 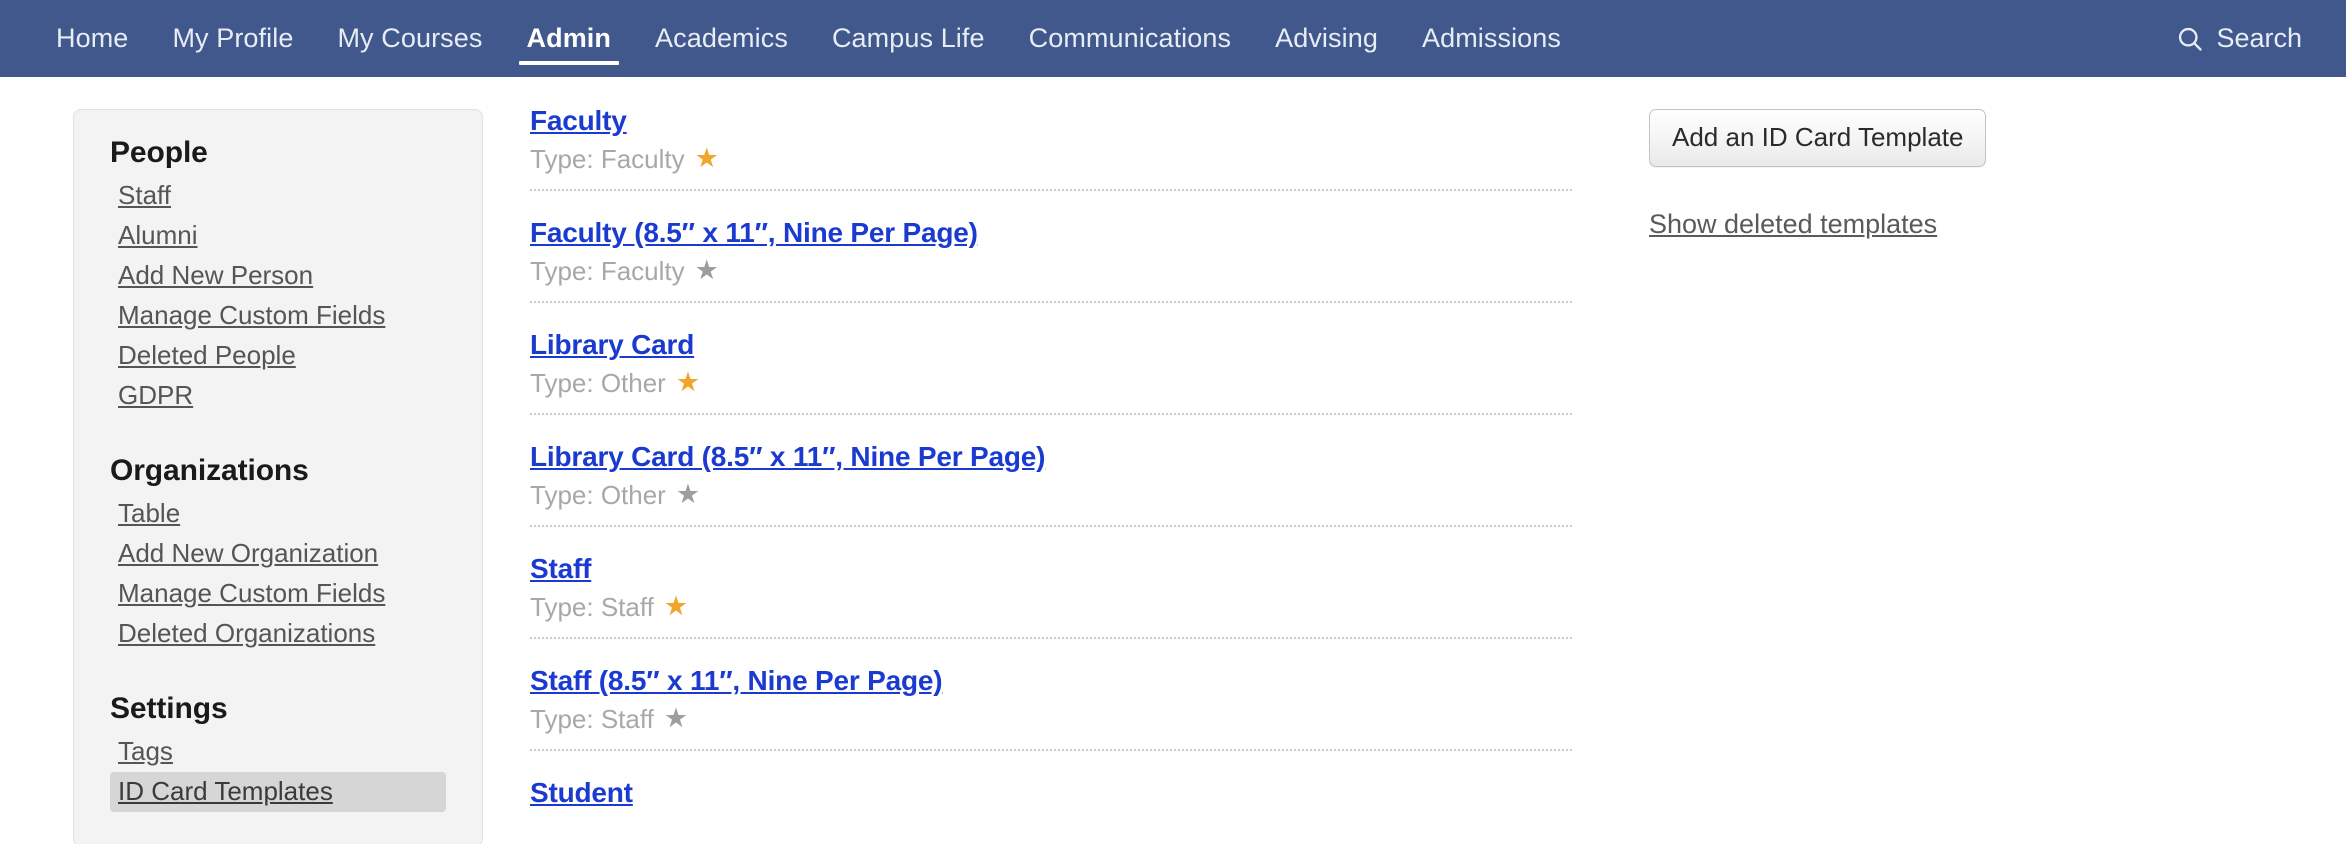 What do you see at coordinates (569, 38) in the screenshot?
I see `nav-item-admin: Admin` at bounding box center [569, 38].